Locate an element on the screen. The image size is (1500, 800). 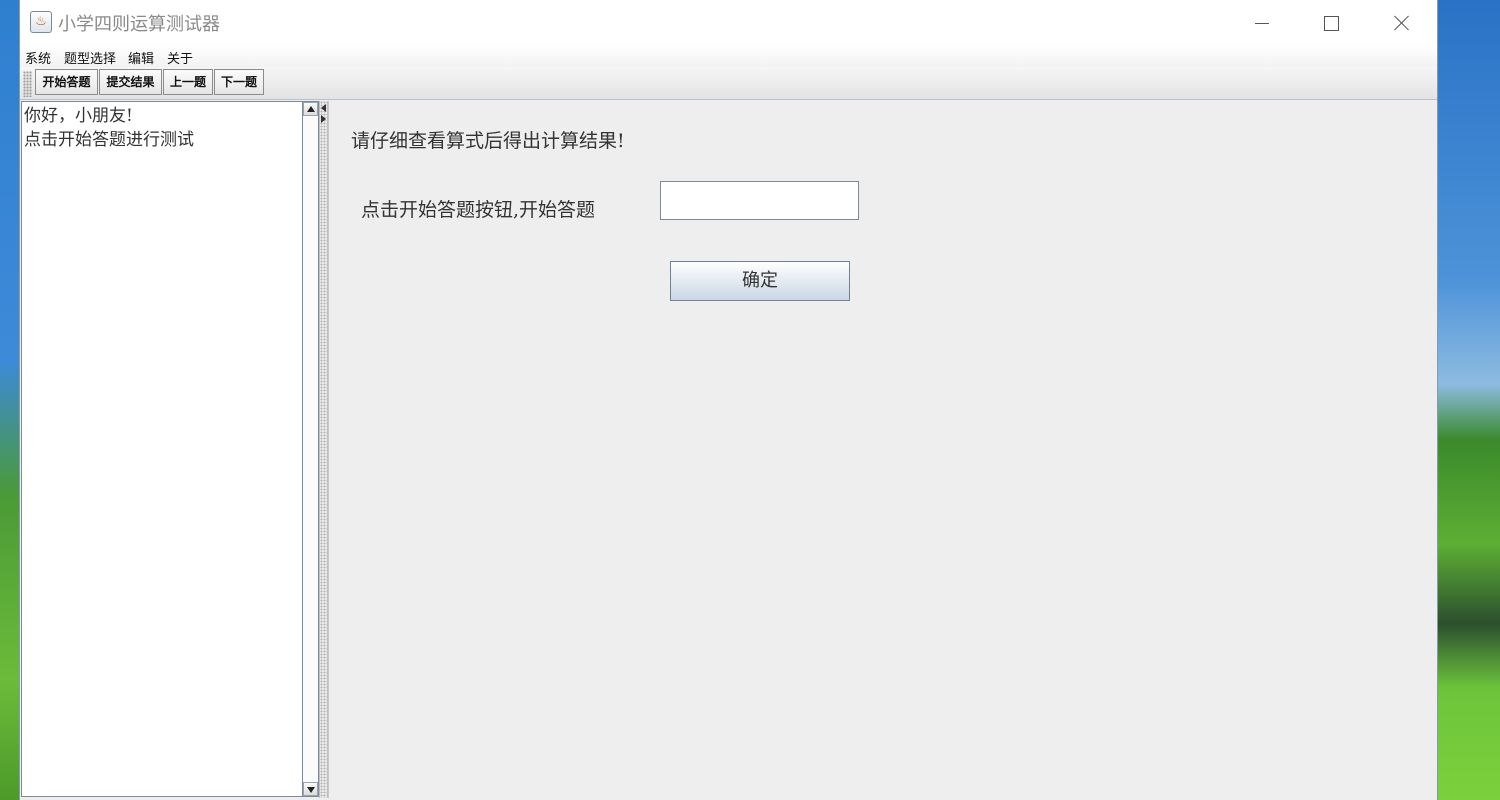
menu-system: 系统 is located at coordinates (38, 57).